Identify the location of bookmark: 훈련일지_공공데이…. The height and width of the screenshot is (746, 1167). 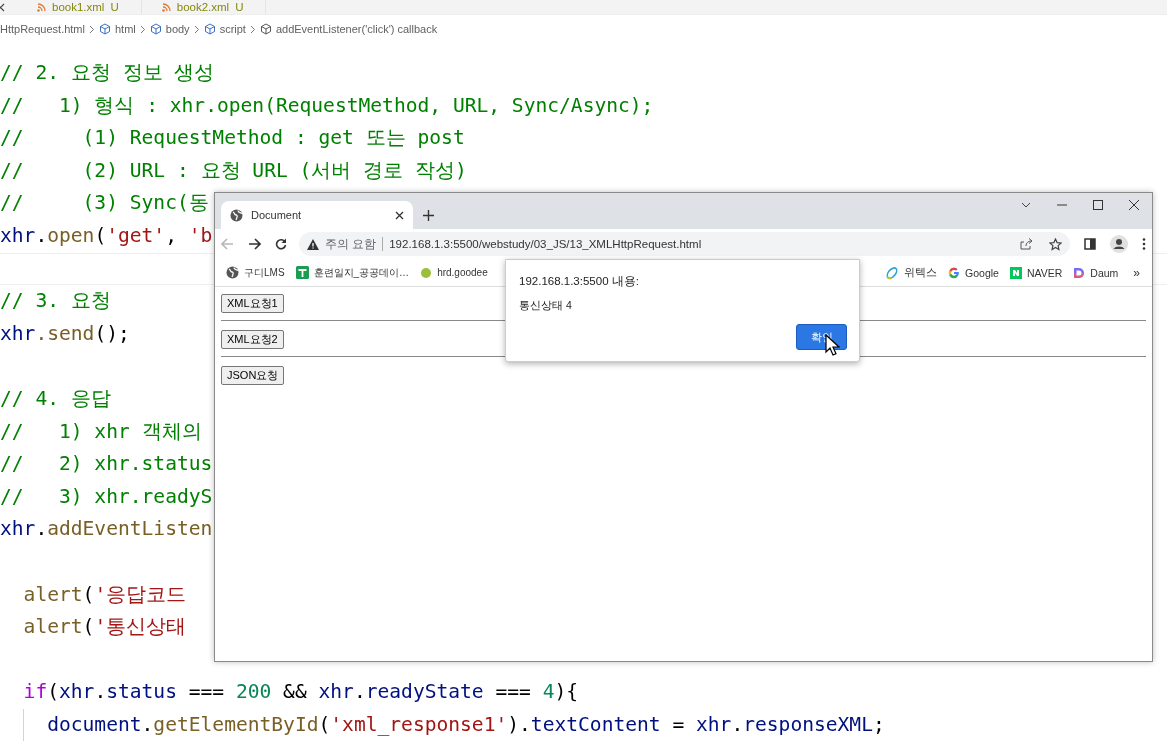
(352, 272).